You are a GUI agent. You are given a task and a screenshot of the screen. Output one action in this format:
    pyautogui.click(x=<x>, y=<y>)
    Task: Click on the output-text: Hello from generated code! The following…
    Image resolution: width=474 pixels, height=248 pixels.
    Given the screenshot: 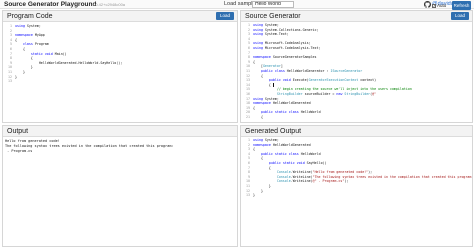 What is the action you would take?
    pyautogui.click(x=89, y=146)
    